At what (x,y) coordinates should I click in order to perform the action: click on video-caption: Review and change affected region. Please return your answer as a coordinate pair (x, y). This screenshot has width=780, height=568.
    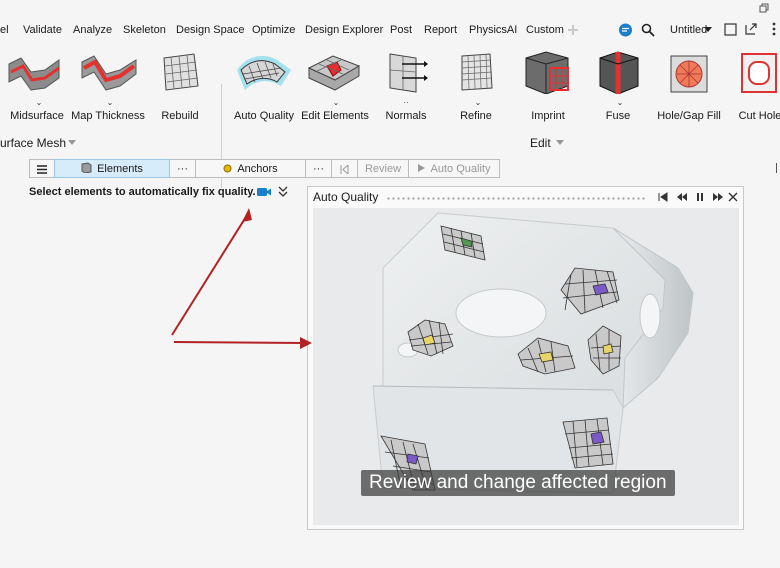
    Looking at the image, I should click on (518, 483).